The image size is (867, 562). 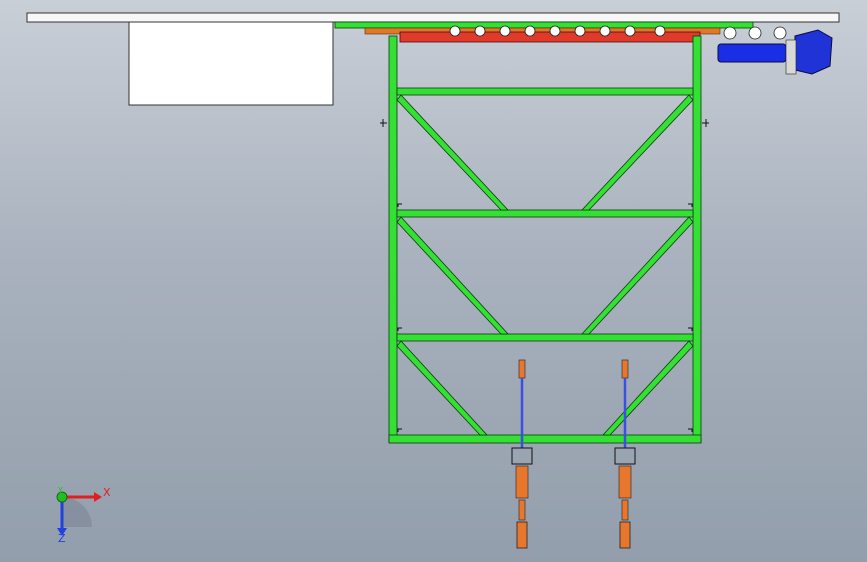 What do you see at coordinates (98, 497) in the screenshot?
I see `x-arrow-head` at bounding box center [98, 497].